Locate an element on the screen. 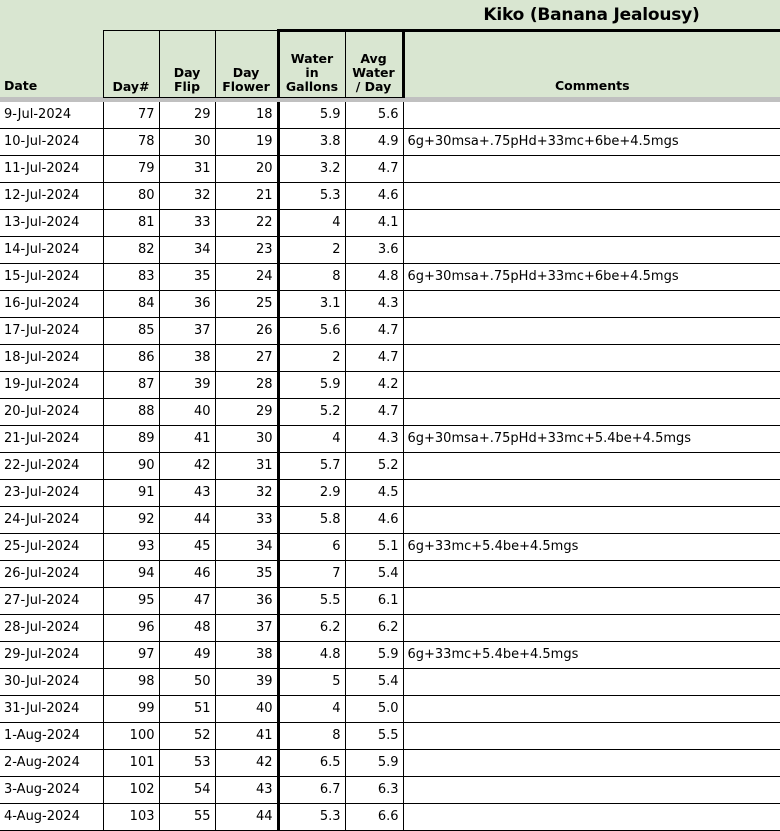  cell-day-flip: 36 is located at coordinates (187, 304).